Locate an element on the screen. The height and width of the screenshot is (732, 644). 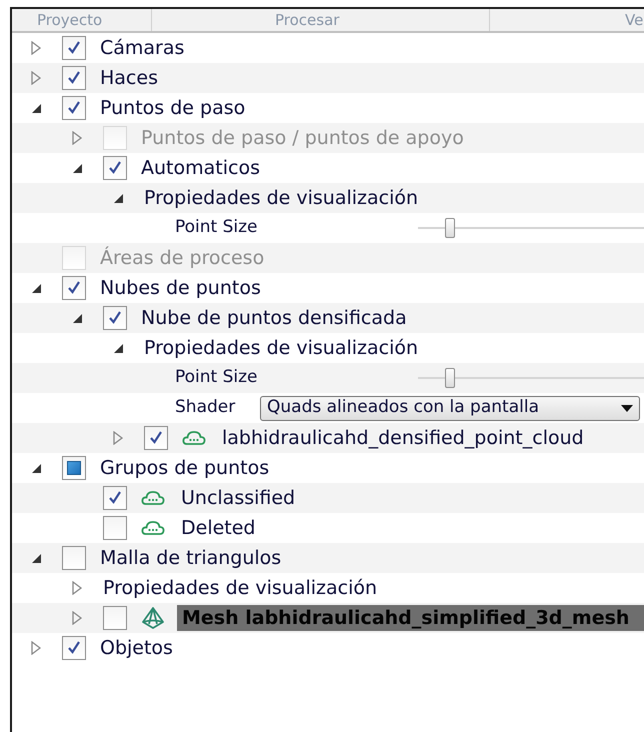
indeterminate-square-icon is located at coordinates (74, 468).